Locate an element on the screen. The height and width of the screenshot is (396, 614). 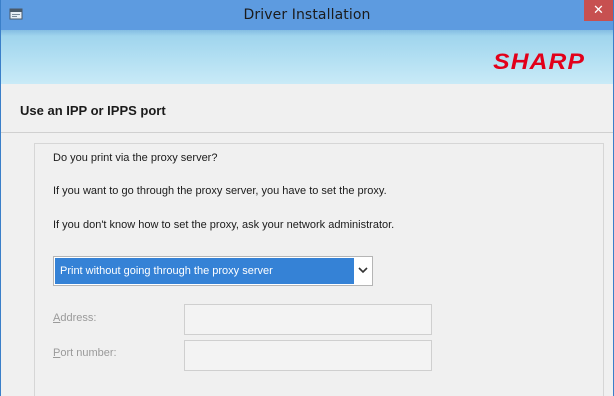
close-button: ✕ is located at coordinates (598, 10).